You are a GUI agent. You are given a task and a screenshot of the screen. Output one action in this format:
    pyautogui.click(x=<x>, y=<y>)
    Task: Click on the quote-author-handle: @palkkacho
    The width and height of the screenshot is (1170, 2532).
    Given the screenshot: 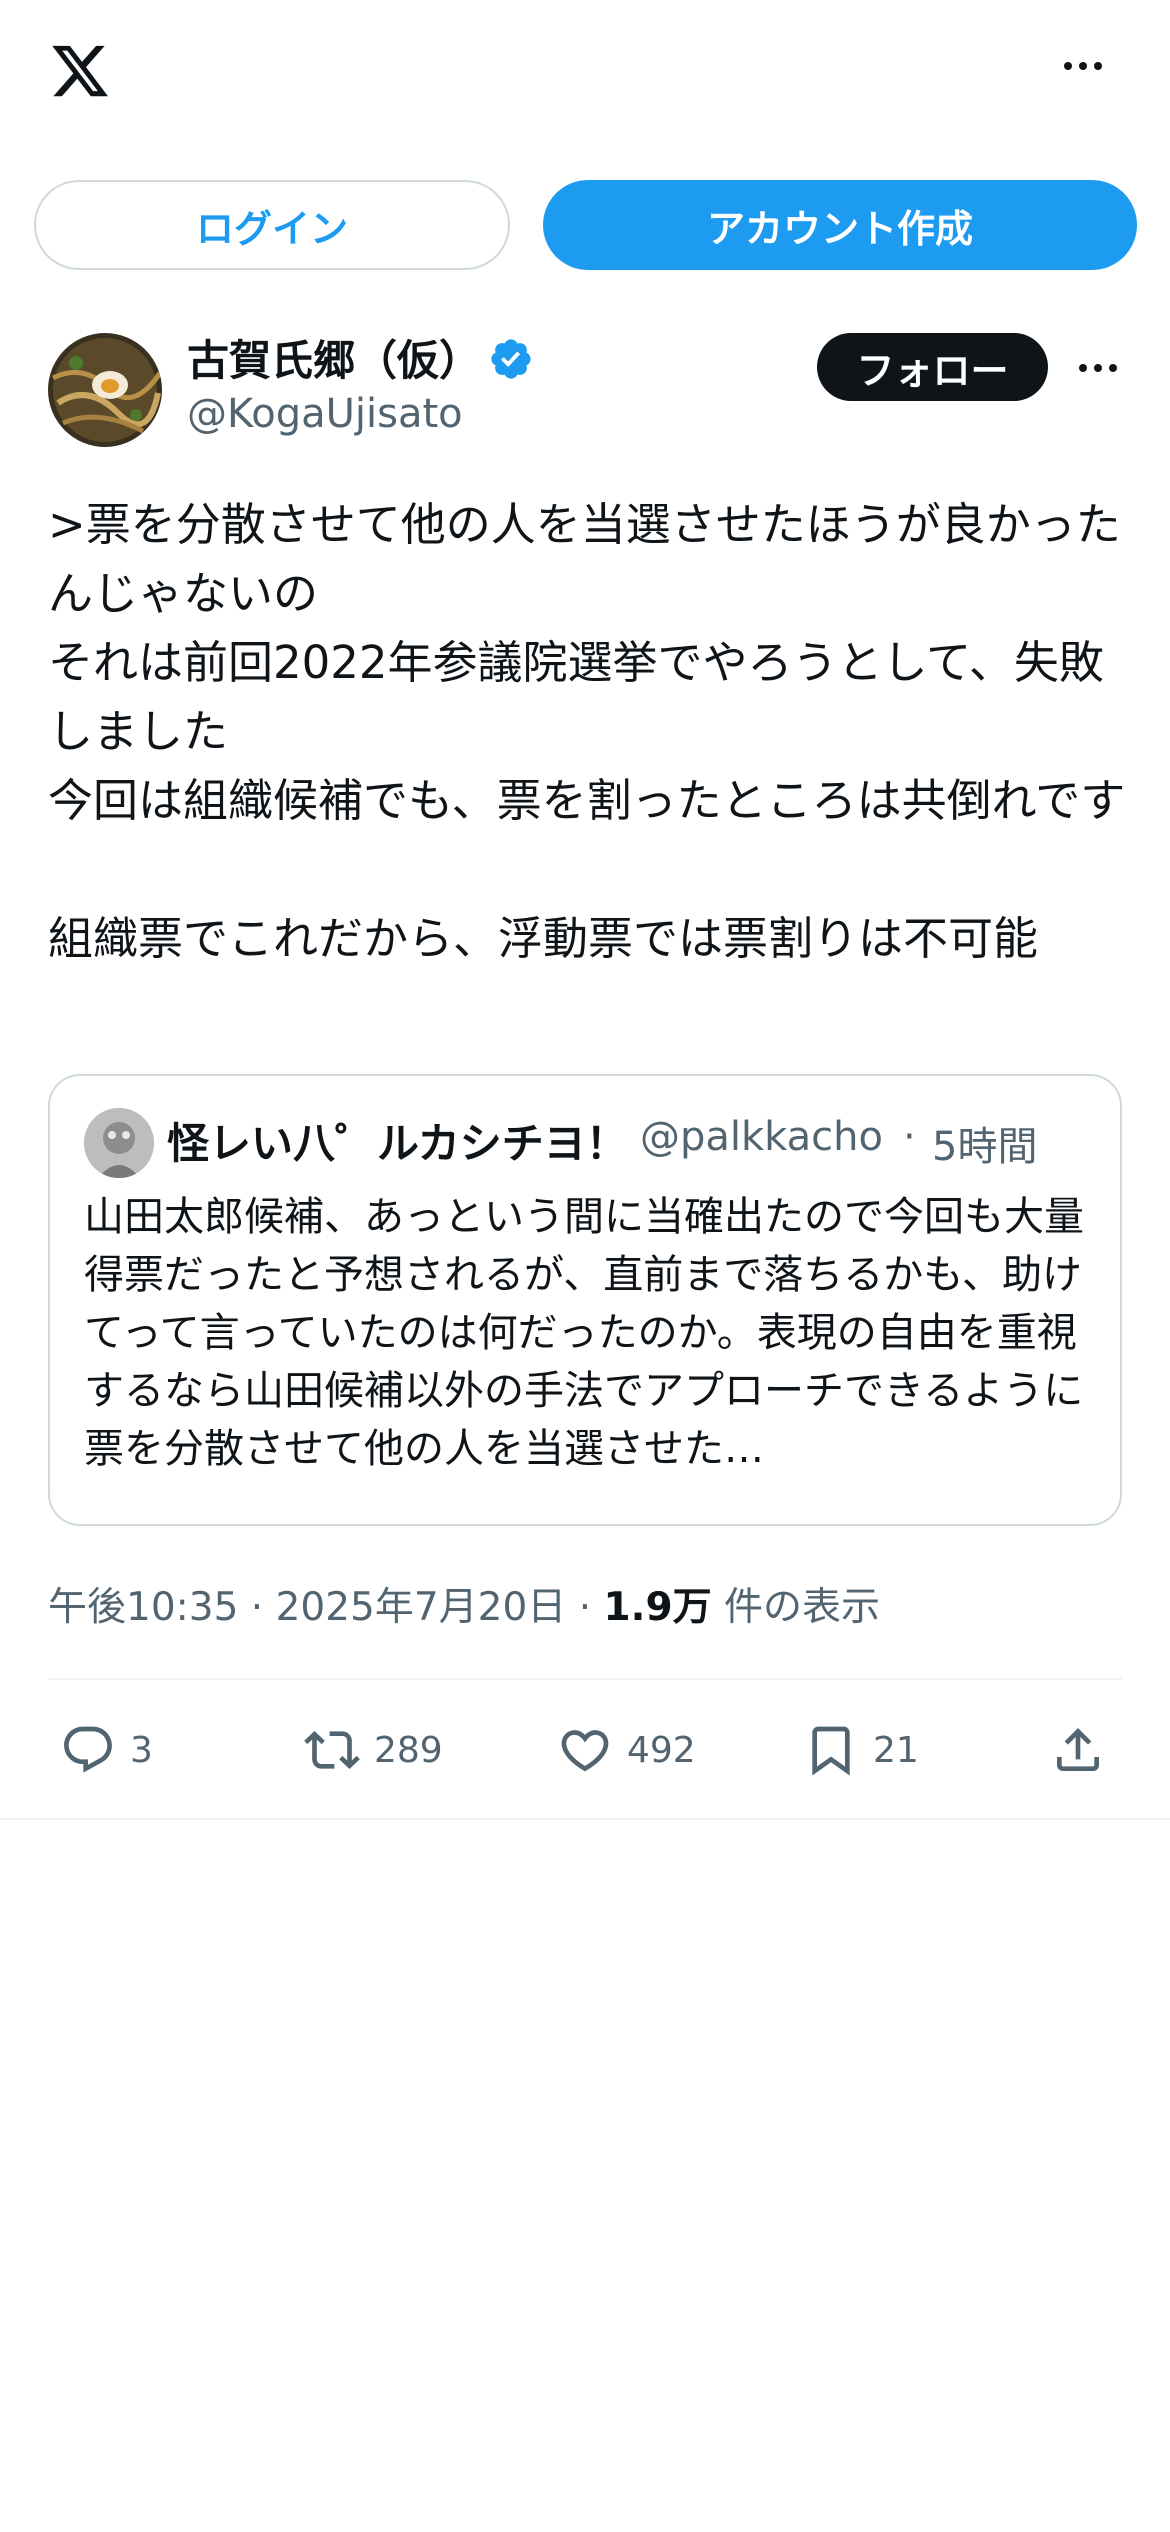 What is the action you would take?
    pyautogui.click(x=761, y=1137)
    